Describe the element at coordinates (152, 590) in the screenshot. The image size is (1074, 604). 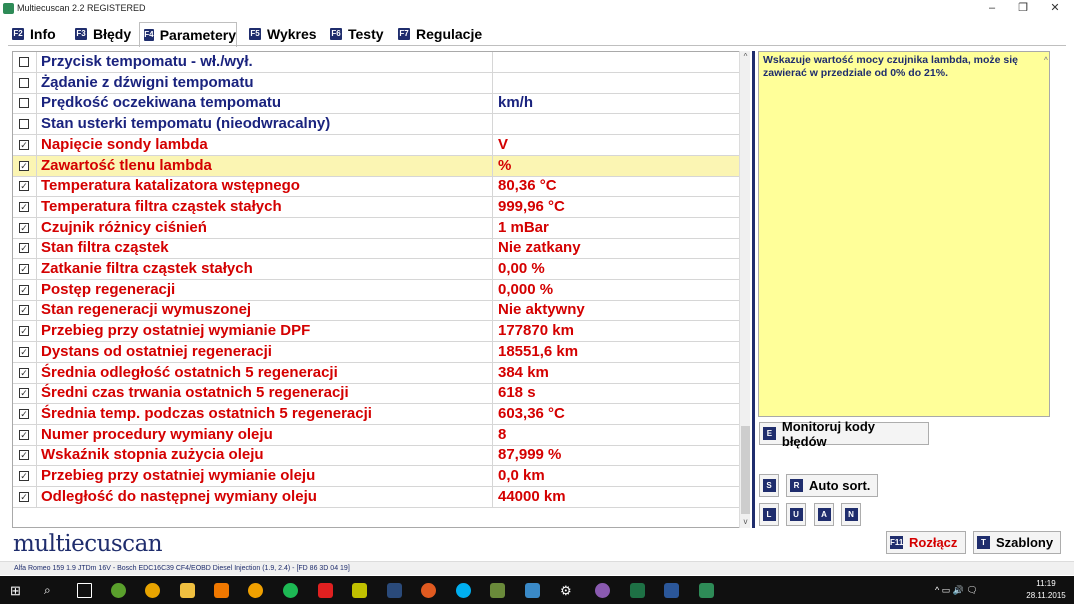
I see `chrome-icon` at that location.